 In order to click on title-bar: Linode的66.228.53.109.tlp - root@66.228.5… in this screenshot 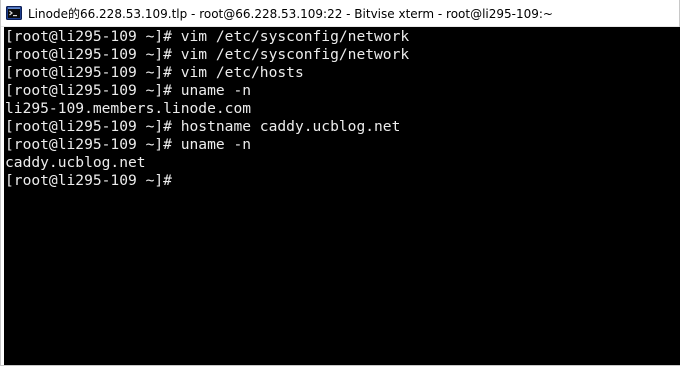, I will do `click(340, 13)`.